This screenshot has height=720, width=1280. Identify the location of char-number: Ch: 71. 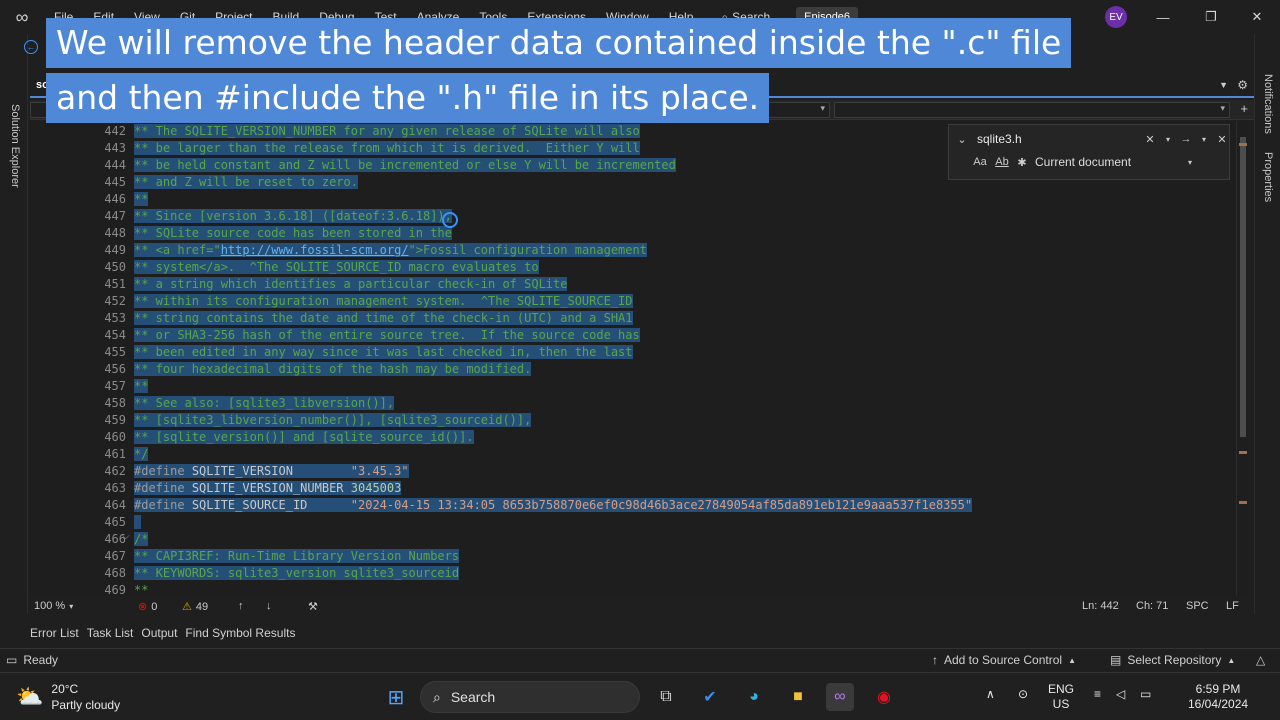
(1152, 606).